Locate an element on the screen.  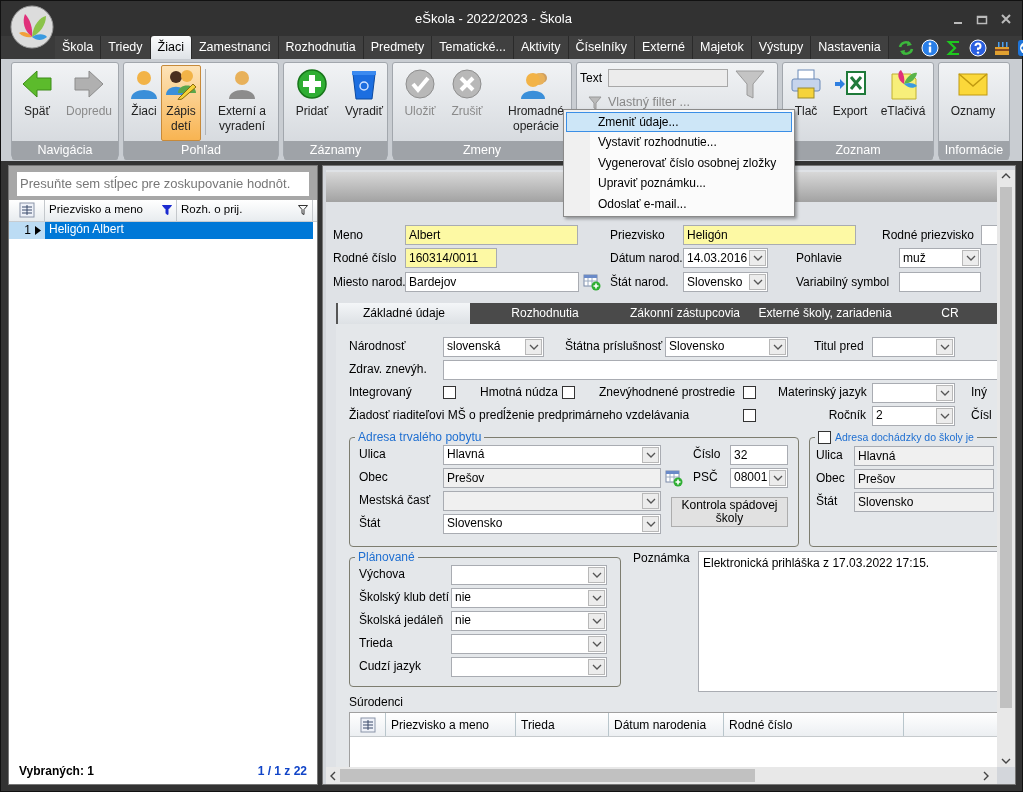
menu-tab: Zamestnanci is located at coordinates (235, 47).